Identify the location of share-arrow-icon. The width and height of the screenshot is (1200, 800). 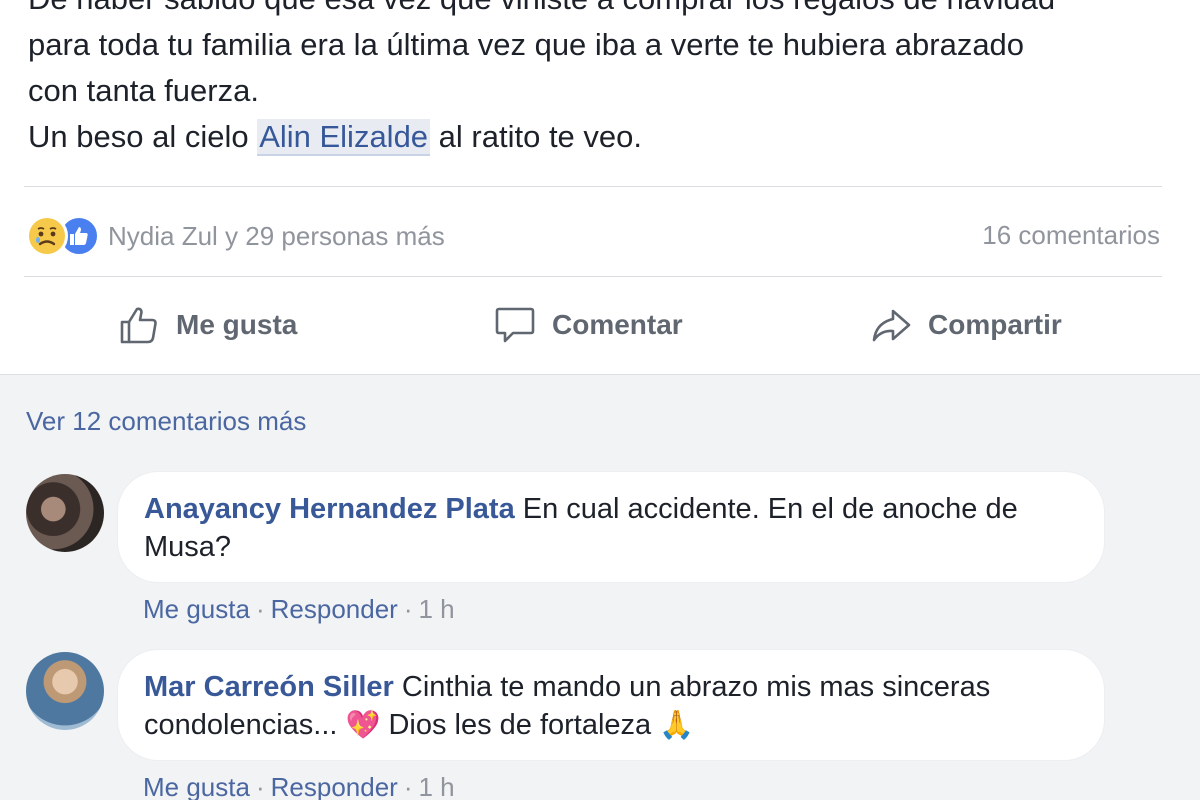
(891, 325).